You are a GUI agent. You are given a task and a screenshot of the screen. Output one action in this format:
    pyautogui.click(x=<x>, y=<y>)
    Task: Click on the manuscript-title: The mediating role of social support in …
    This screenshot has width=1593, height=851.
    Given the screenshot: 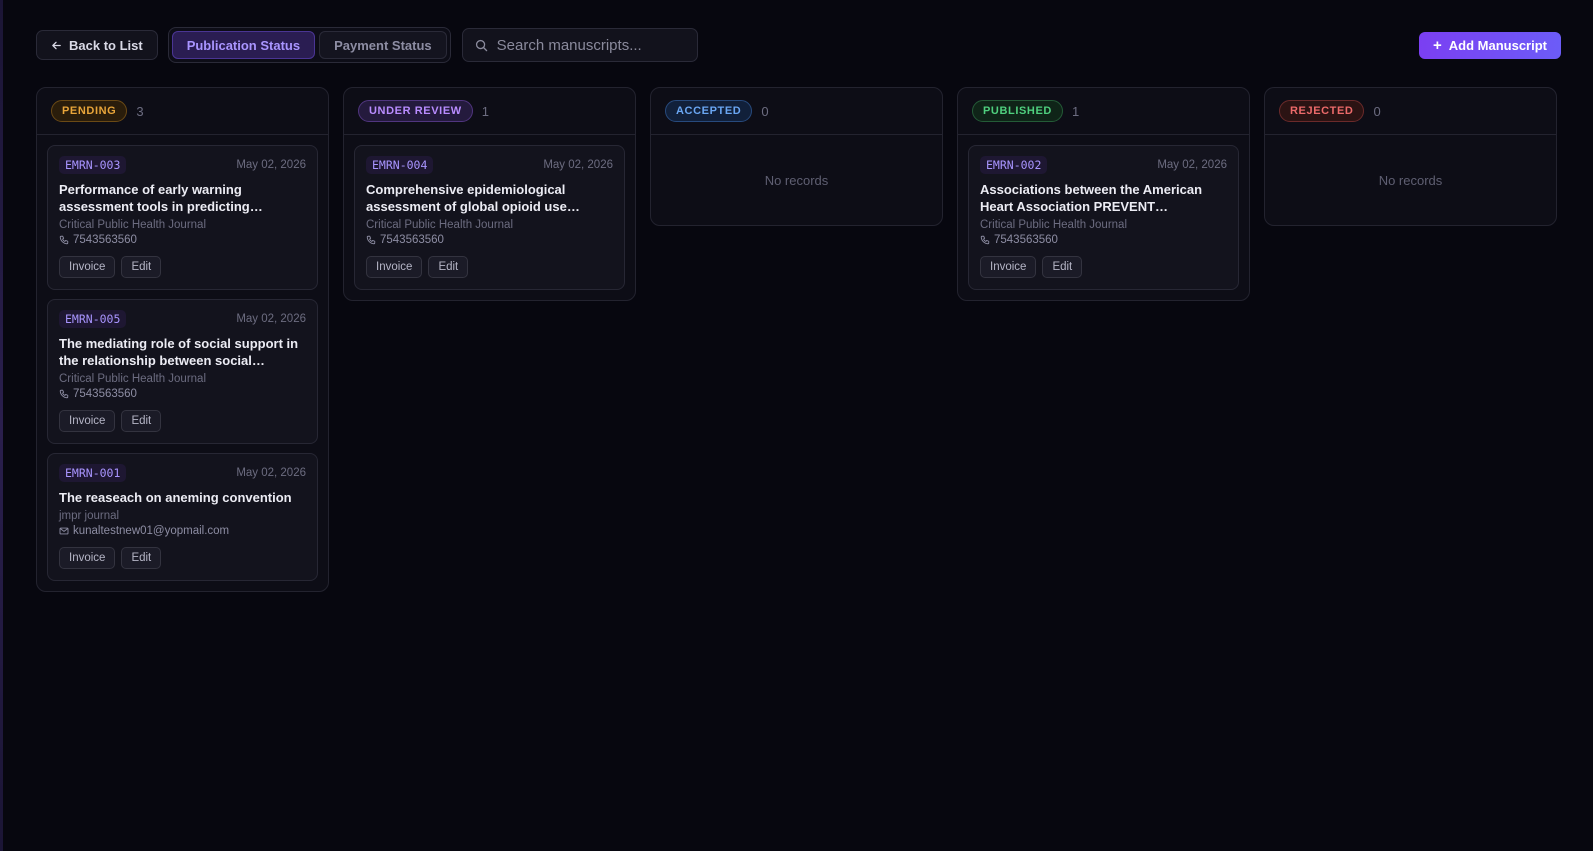 What is the action you would take?
    pyautogui.click(x=179, y=352)
    